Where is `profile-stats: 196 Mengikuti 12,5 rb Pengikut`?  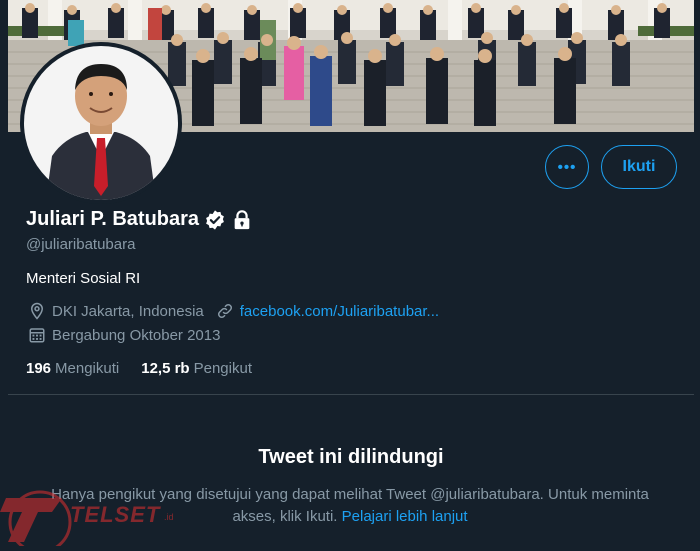 profile-stats: 196 Mengikuti 12,5 rb Pengikut is located at coordinates (139, 368).